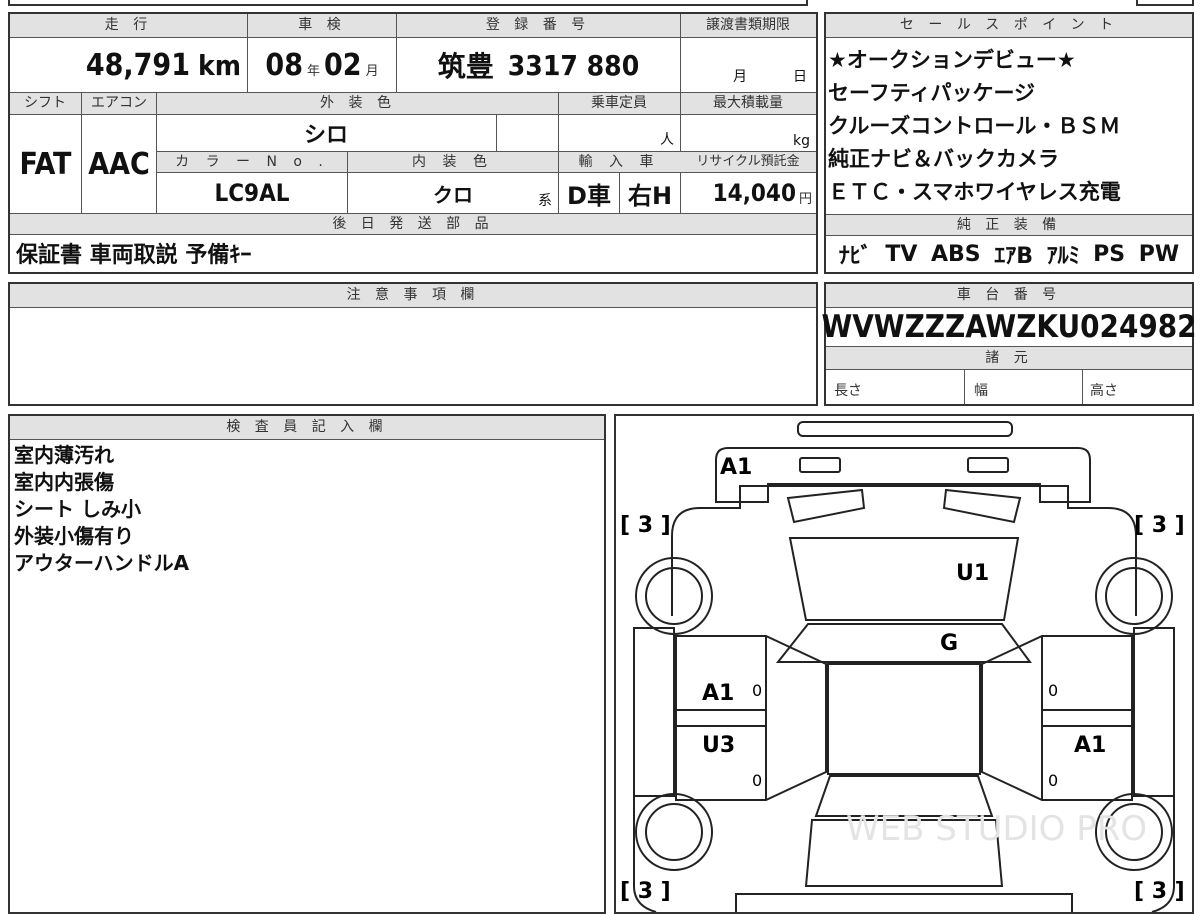  I want to click on color-no-header: カ ラ ー N o ., so click(252, 162).